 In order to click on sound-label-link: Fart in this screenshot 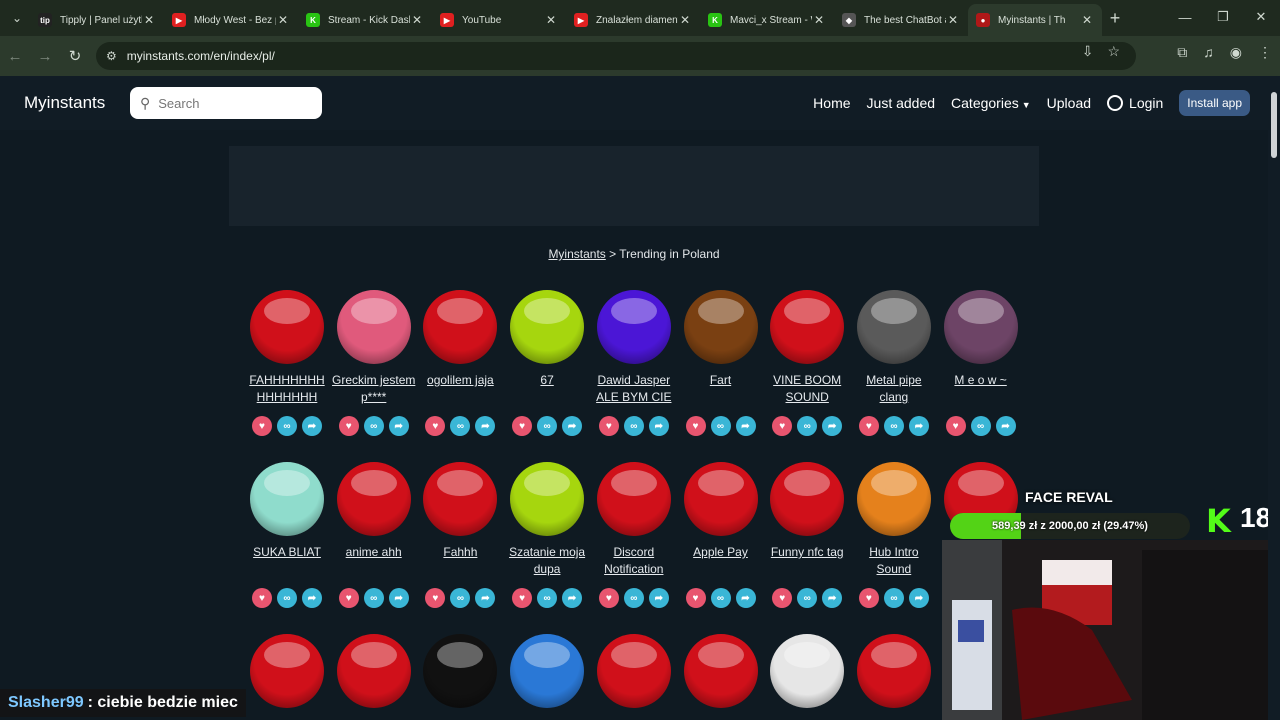, I will do `click(721, 390)`.